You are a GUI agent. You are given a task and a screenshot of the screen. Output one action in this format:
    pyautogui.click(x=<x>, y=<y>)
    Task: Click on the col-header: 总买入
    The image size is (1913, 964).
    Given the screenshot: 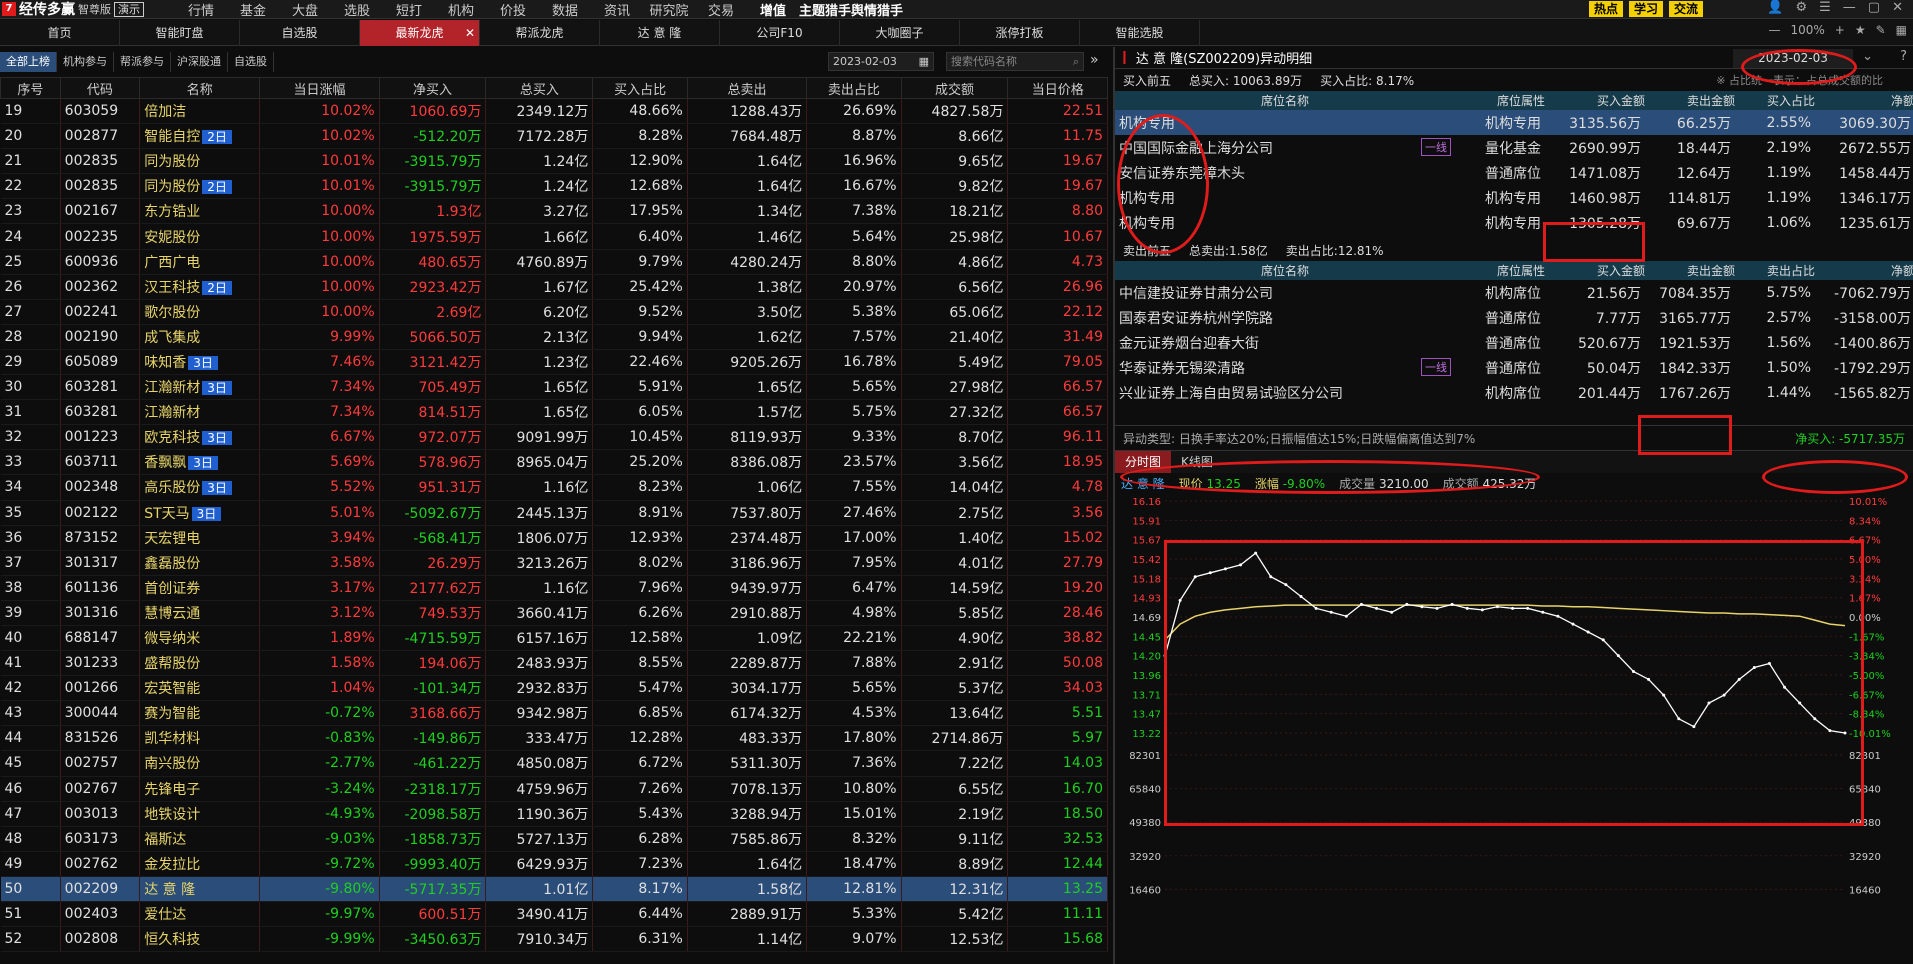 What is the action you would take?
    pyautogui.click(x=539, y=88)
    